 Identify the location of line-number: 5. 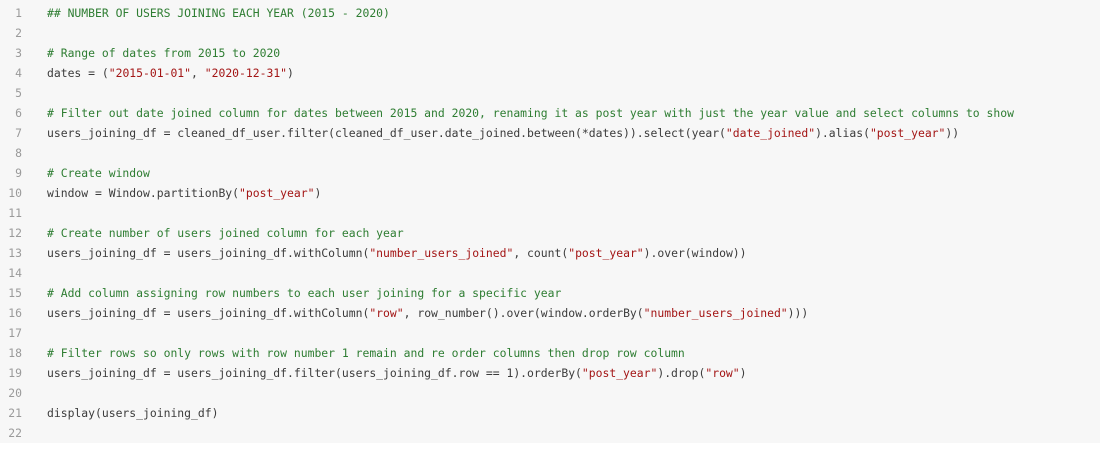
(18, 93).